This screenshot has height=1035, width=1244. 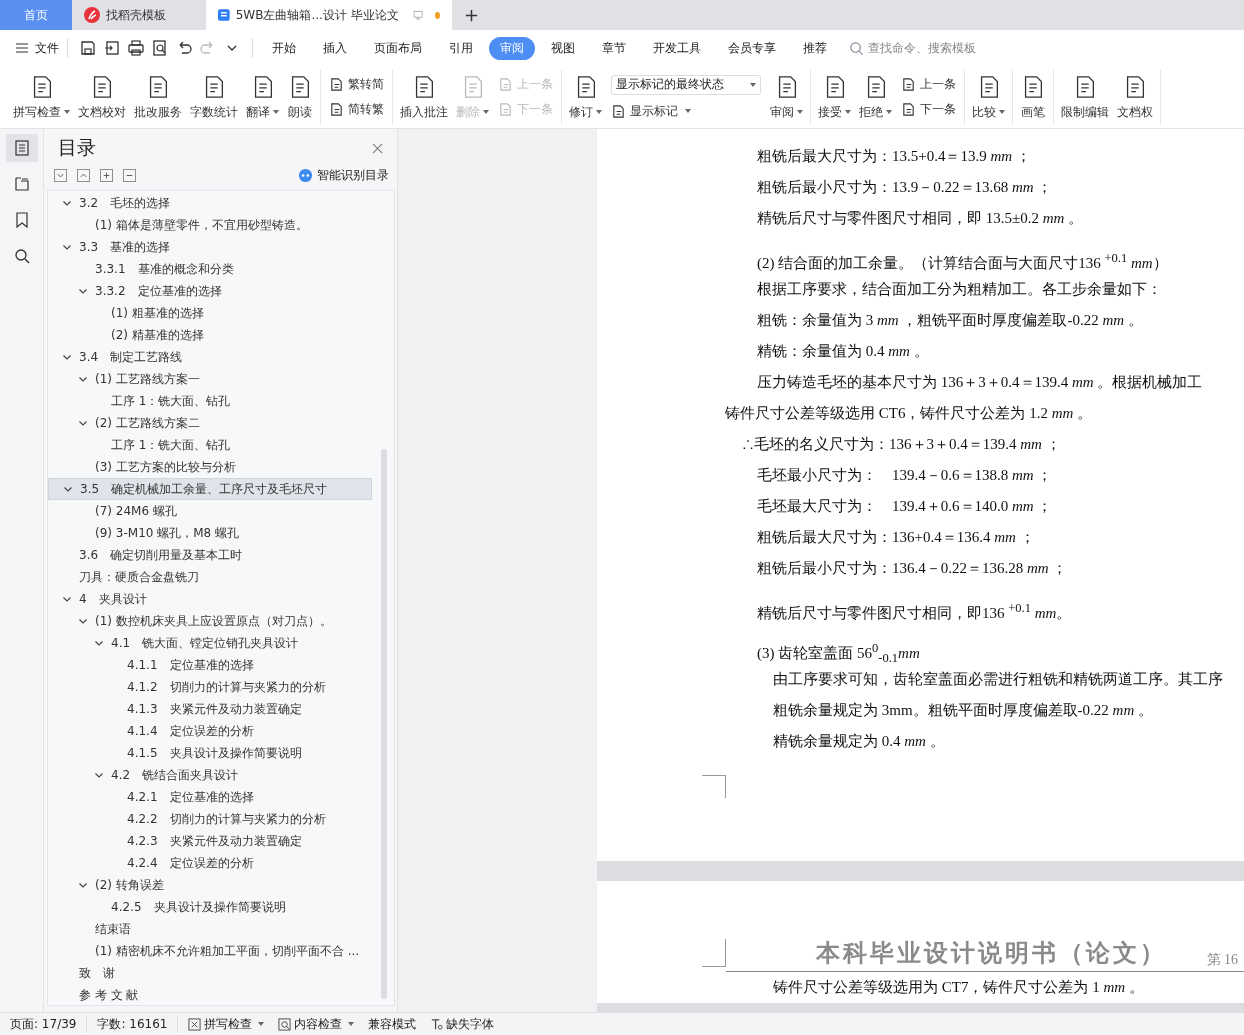 I want to click on toc-item: 结束语, so click(x=210, y=929).